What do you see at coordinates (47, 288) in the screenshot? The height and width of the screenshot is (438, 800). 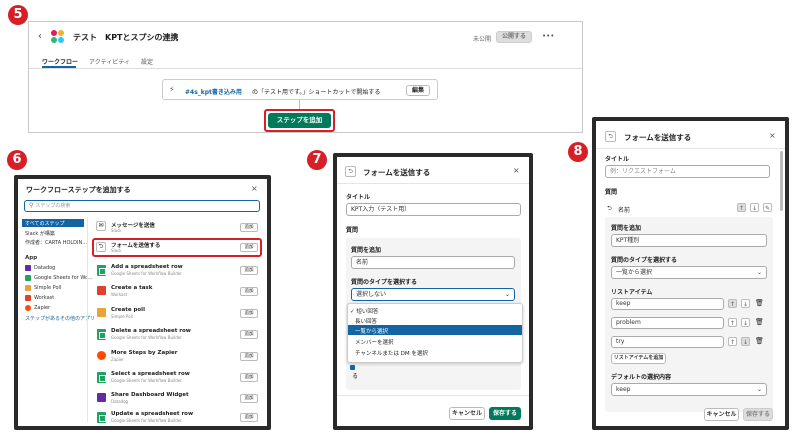 I see `sidebar-app-poll: Simple Poll` at bounding box center [47, 288].